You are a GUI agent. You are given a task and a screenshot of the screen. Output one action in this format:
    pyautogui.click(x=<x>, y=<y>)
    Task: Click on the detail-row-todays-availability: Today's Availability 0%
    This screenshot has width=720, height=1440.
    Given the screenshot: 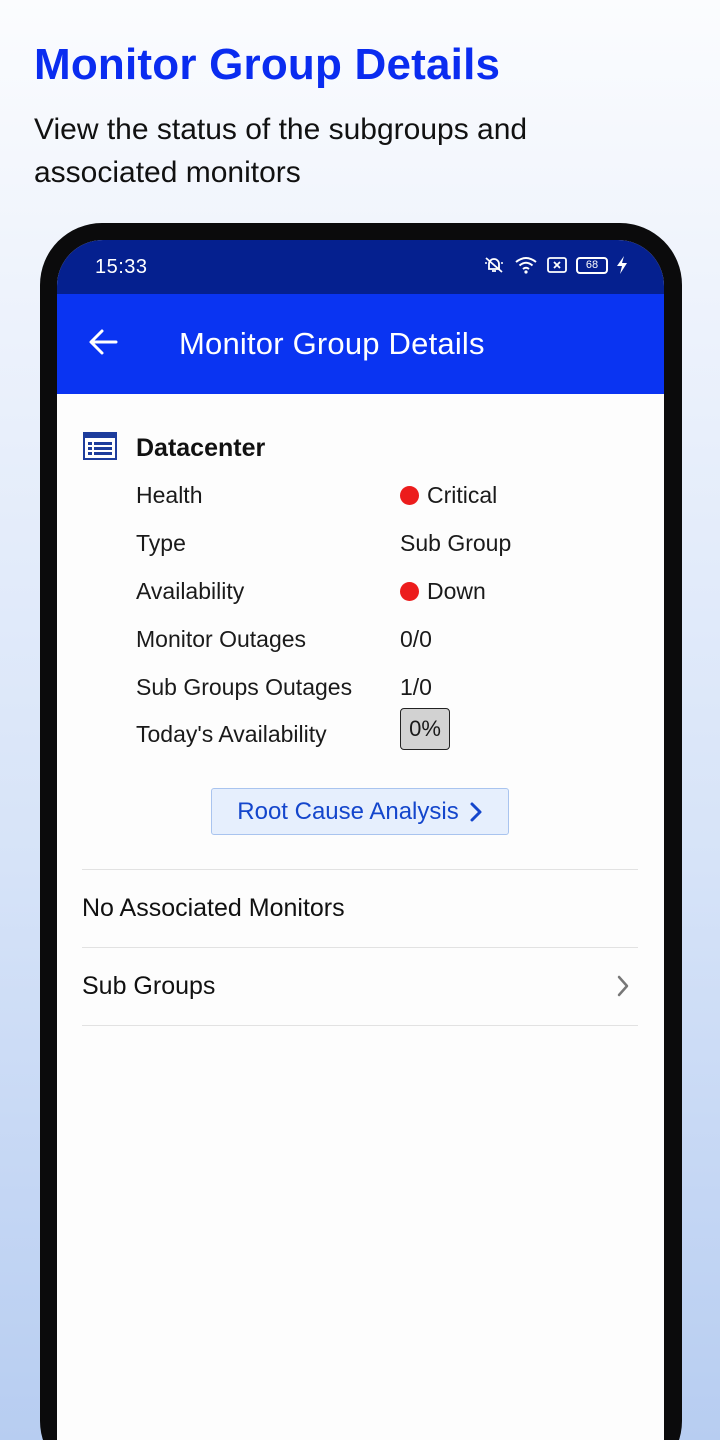 What is the action you would take?
    pyautogui.click(x=396, y=730)
    